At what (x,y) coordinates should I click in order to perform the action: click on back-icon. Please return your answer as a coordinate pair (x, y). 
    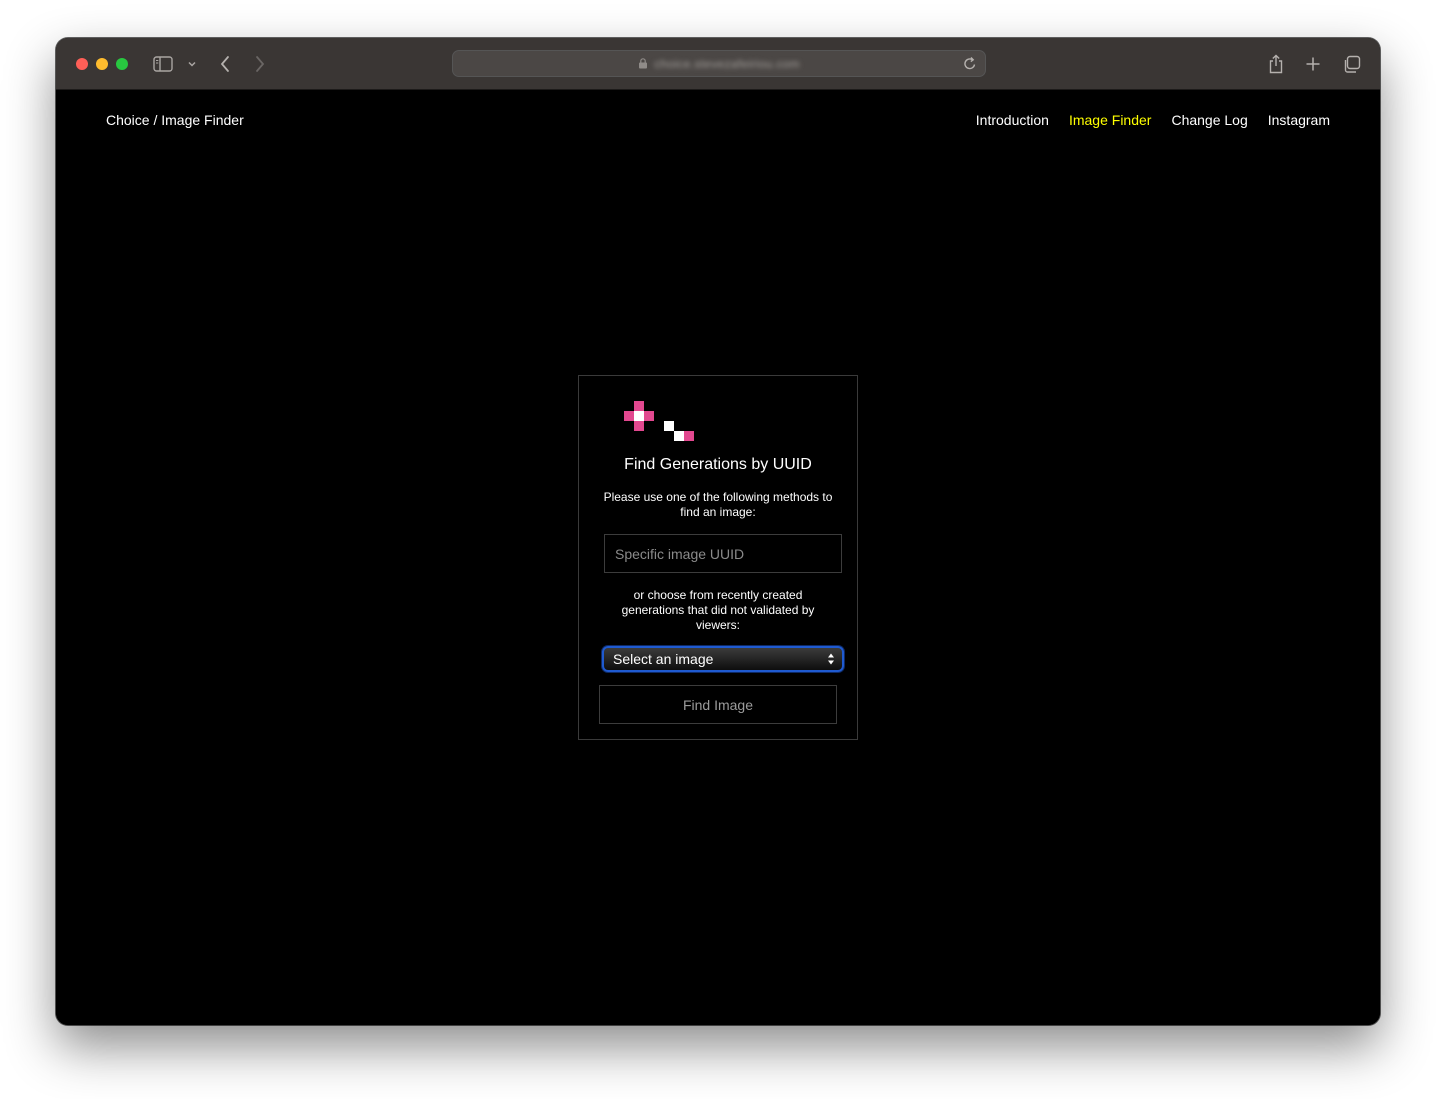
    Looking at the image, I should click on (225, 64).